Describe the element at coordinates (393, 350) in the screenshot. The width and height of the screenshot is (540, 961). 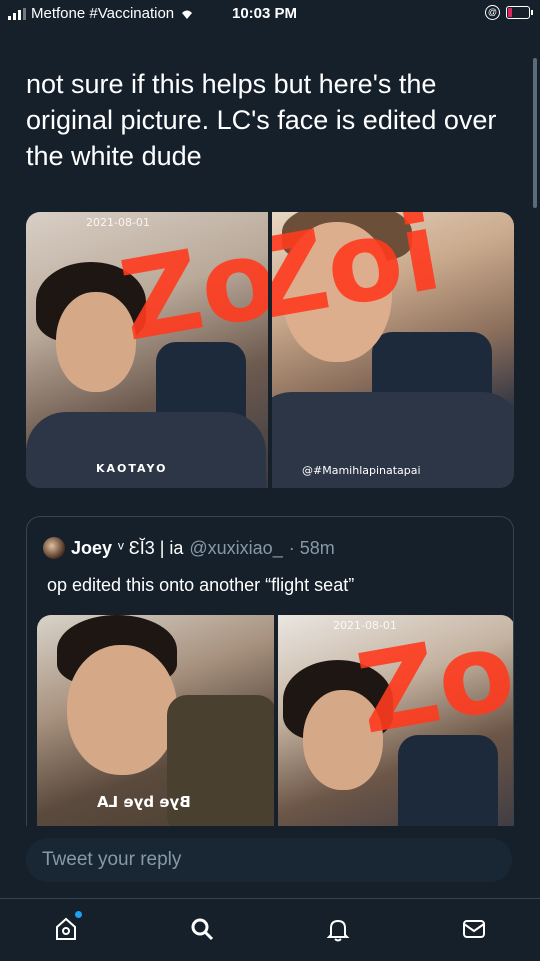
I see `tweet-photo-2: Zoi @#Mamihlapinatapai` at that location.